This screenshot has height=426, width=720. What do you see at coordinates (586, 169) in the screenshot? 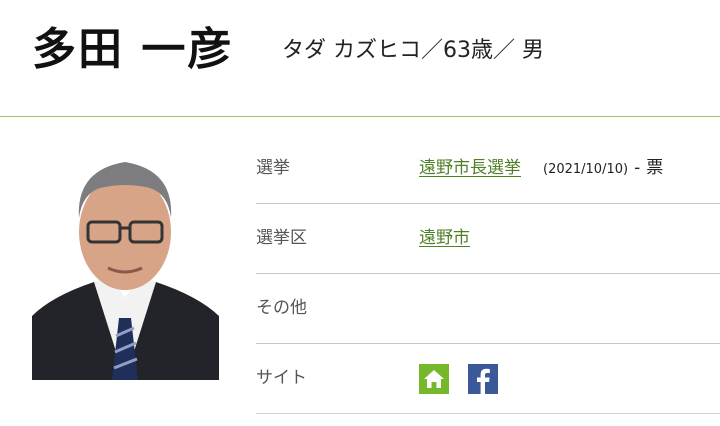
I see `election-date: (2021/10/10)` at bounding box center [586, 169].